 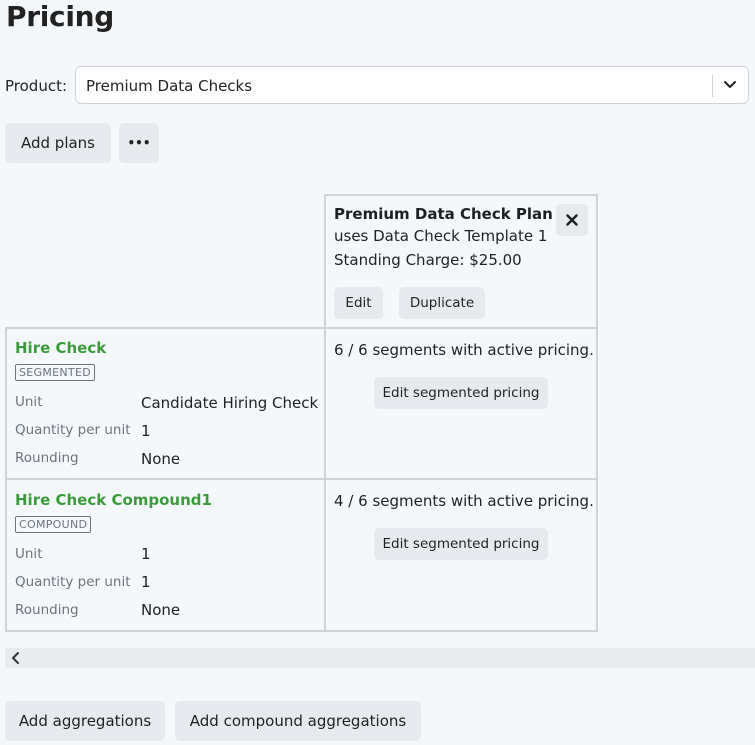 I want to click on close-plan-button, so click(x=572, y=220).